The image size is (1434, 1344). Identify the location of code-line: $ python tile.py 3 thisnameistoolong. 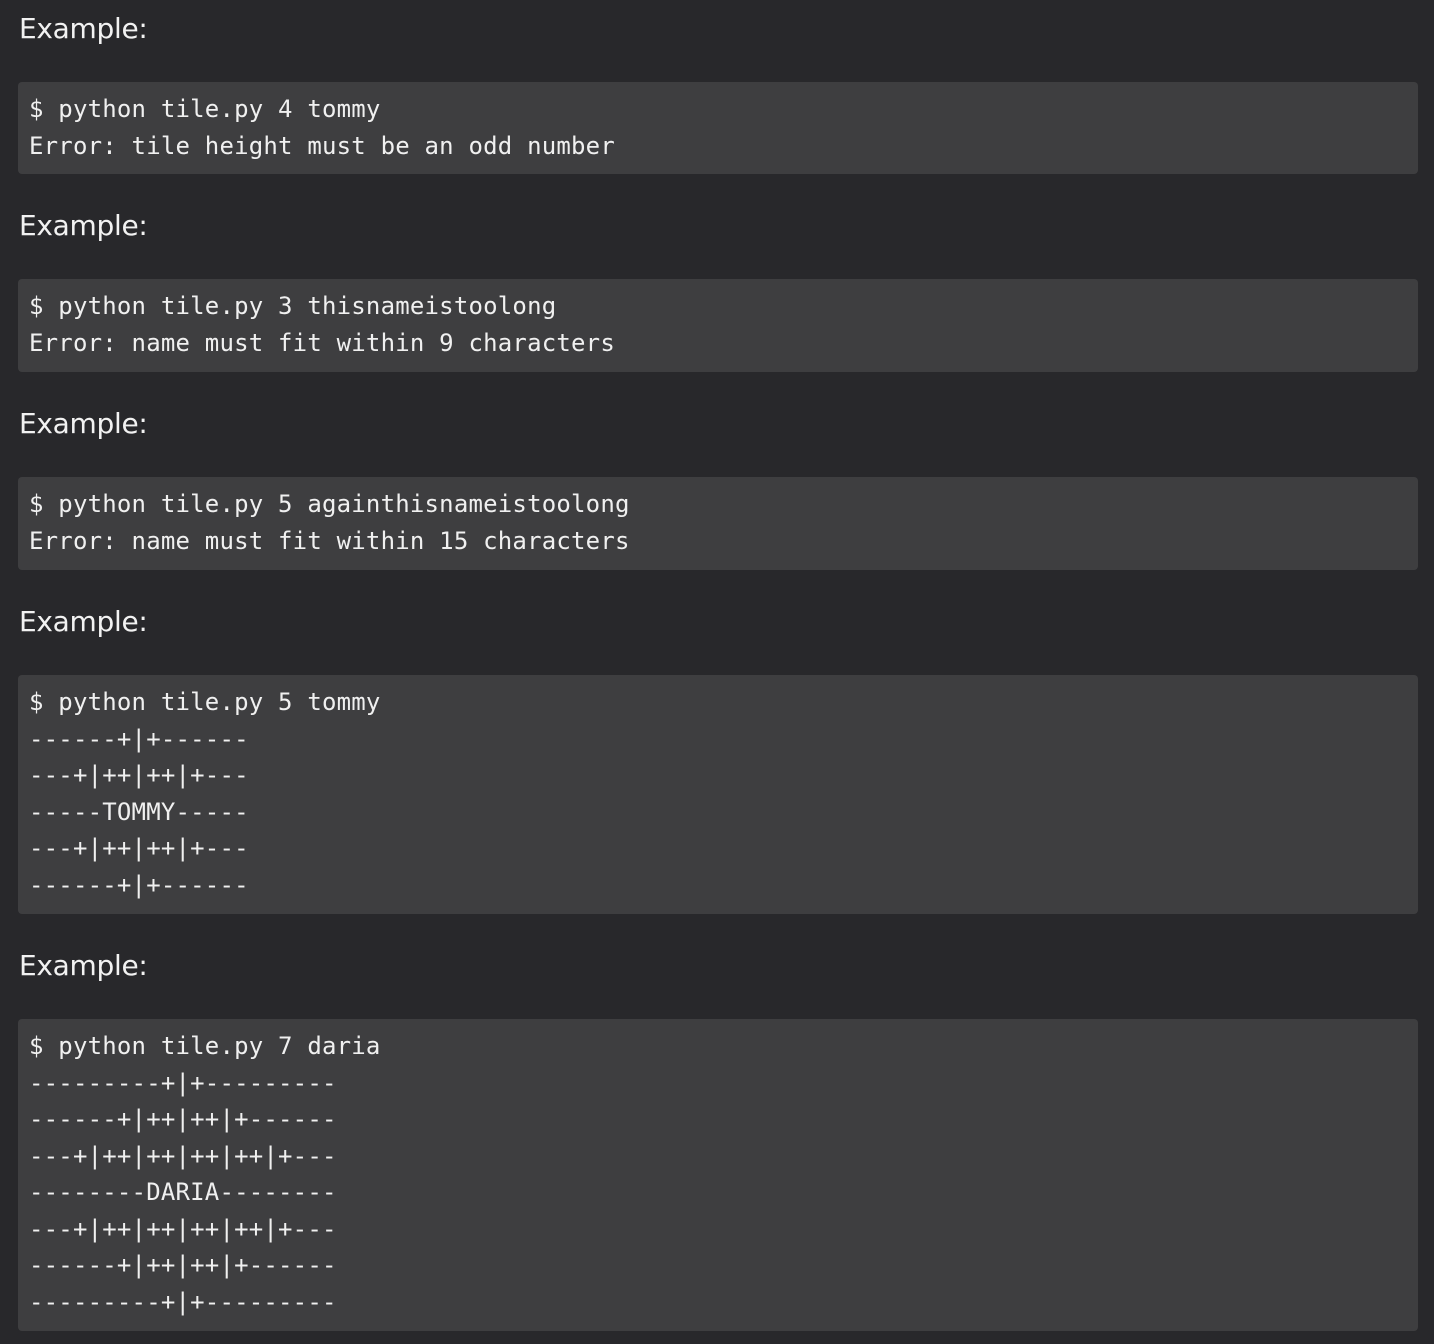
(293, 306).